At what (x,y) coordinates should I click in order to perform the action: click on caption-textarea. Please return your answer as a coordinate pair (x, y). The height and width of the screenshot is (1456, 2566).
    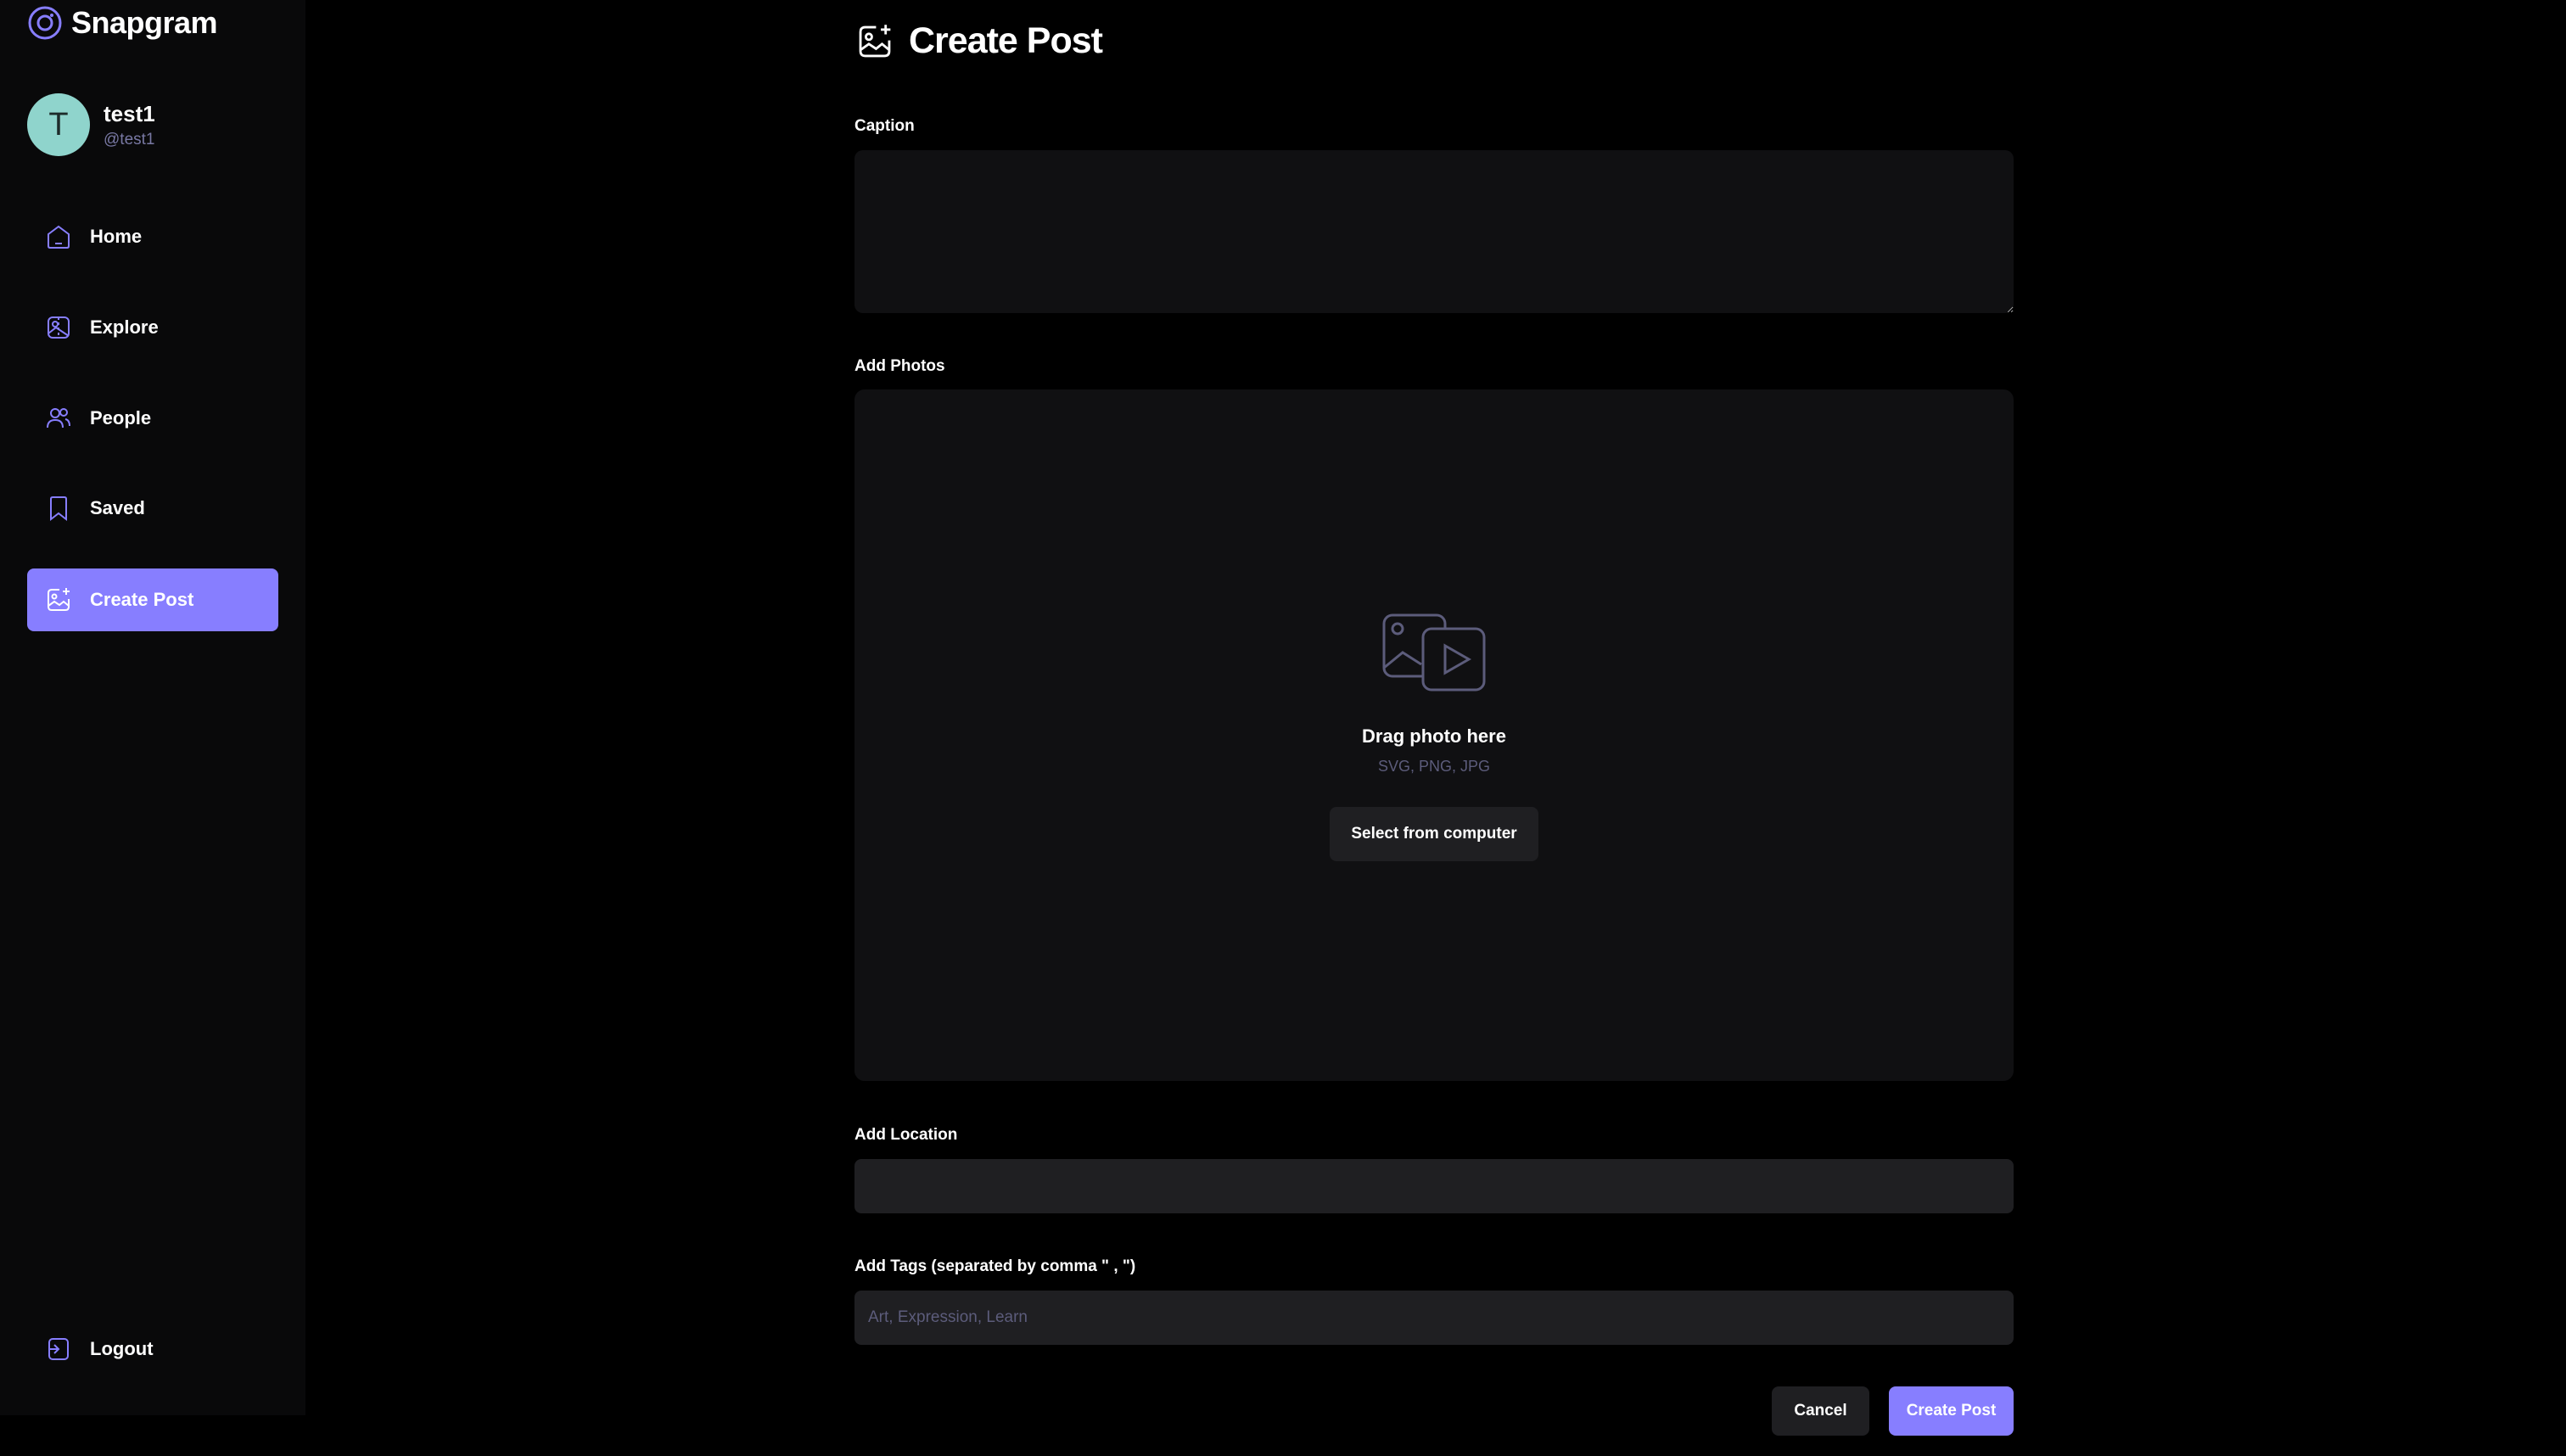
    Looking at the image, I should click on (1434, 231).